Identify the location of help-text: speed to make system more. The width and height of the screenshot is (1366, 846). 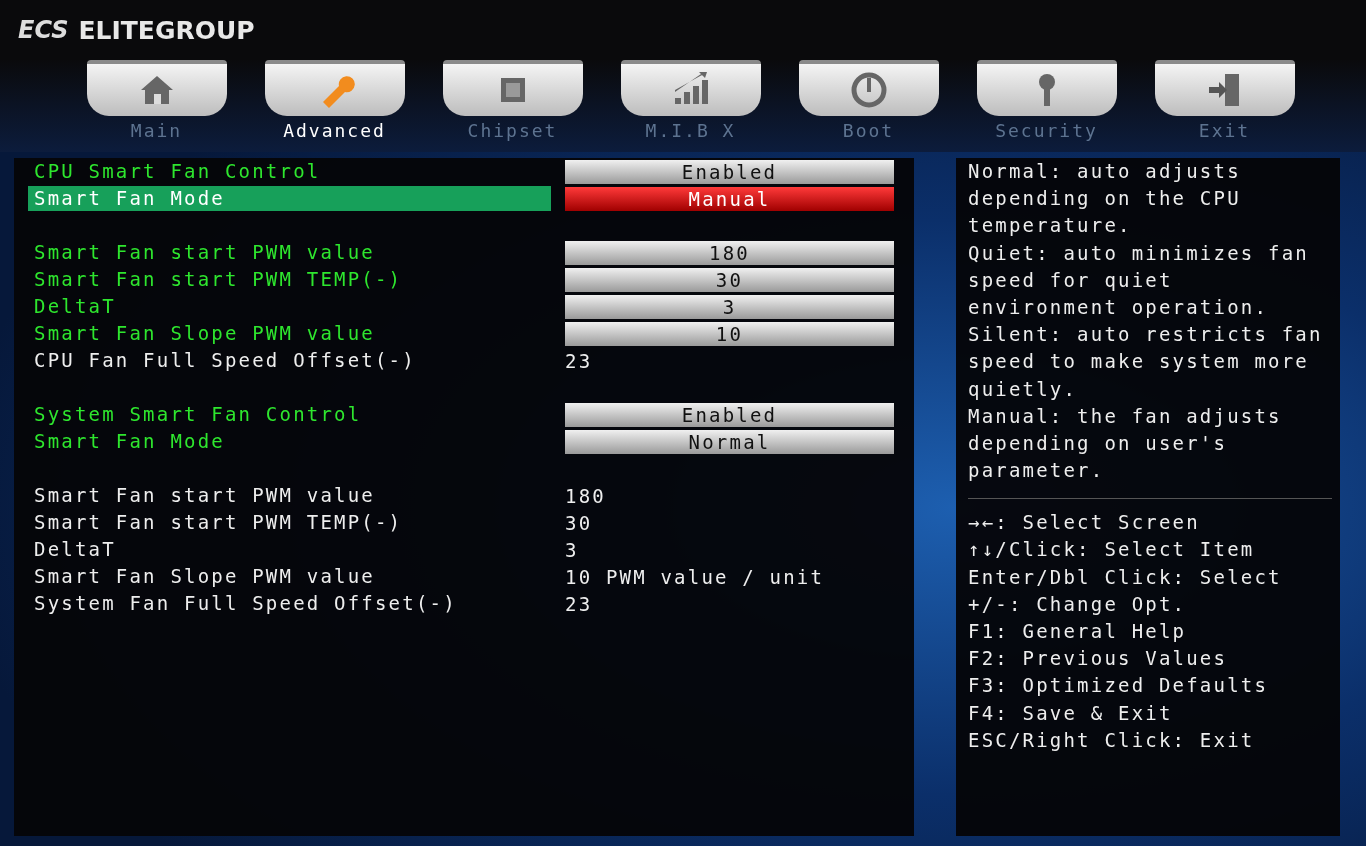
(1139, 362).